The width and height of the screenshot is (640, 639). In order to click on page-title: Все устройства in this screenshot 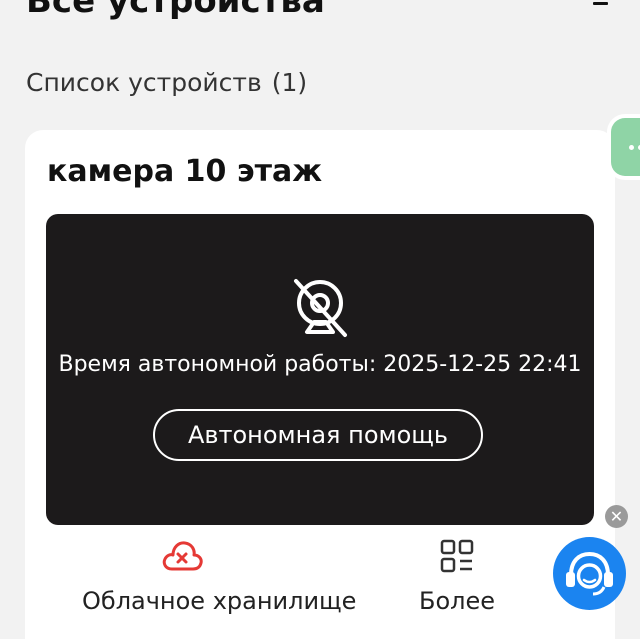, I will do `click(175, 10)`.